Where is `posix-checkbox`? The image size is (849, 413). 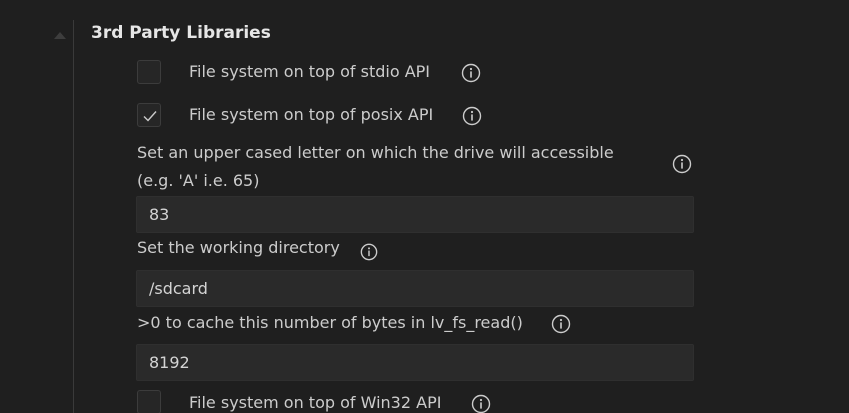 posix-checkbox is located at coordinates (149, 115).